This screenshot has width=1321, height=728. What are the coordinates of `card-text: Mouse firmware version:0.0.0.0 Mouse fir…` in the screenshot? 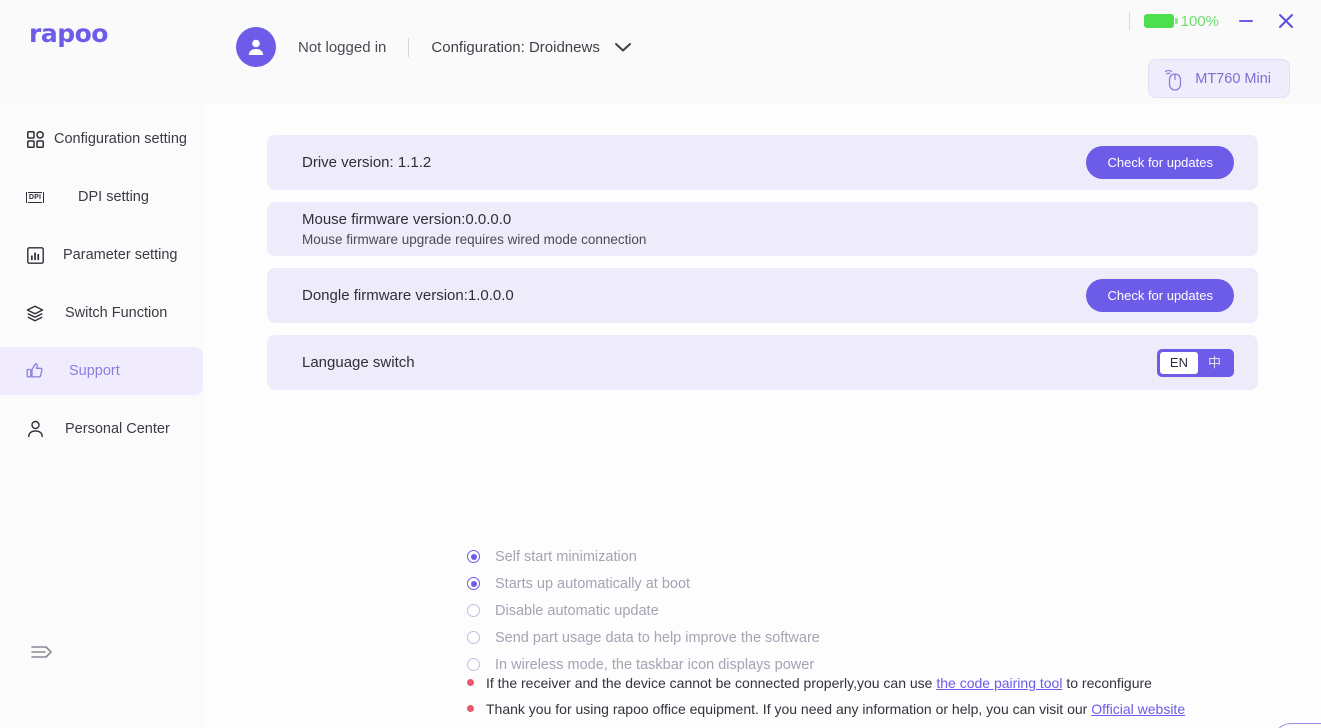 It's located at (474, 229).